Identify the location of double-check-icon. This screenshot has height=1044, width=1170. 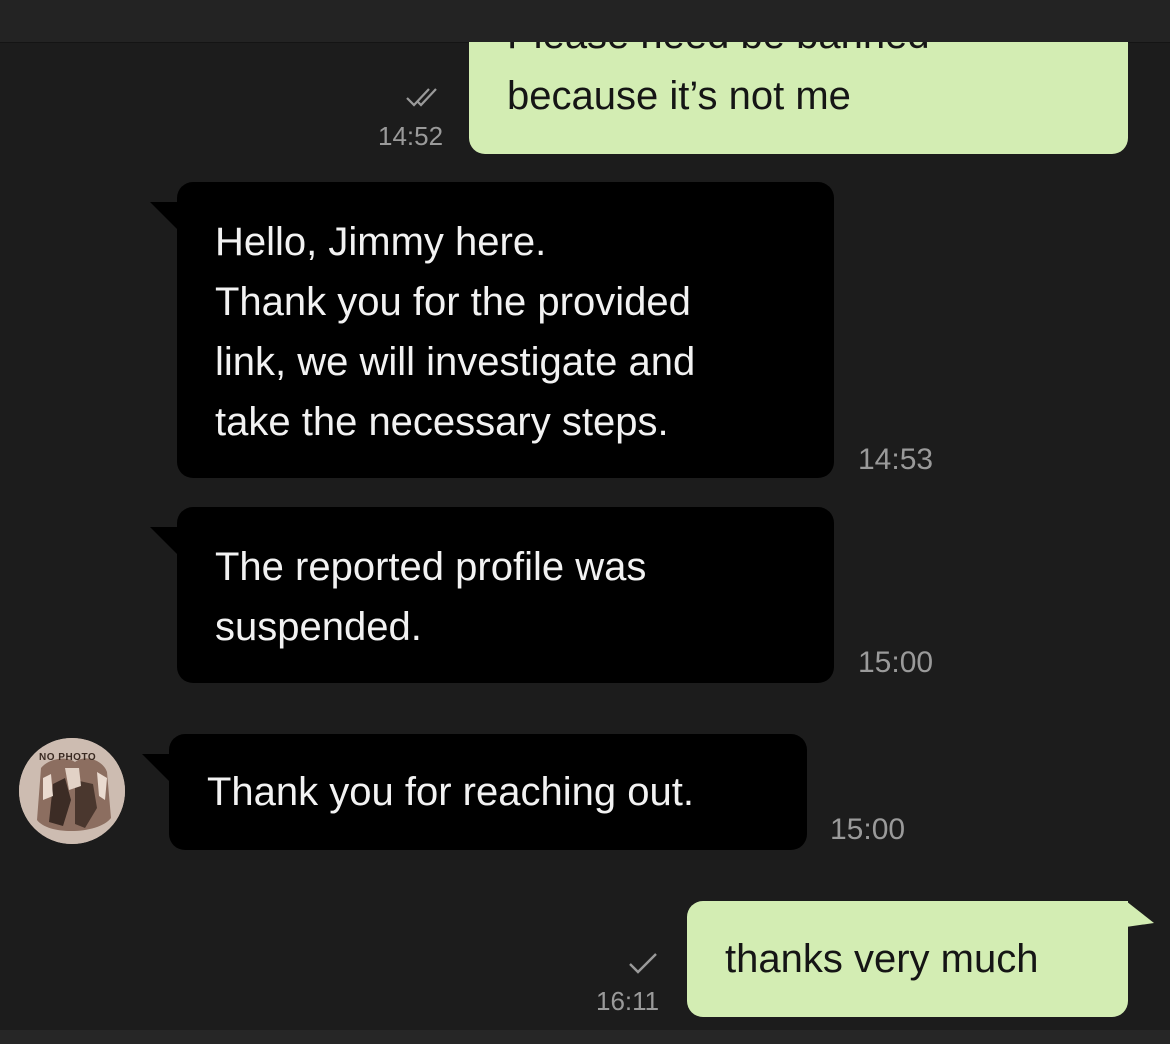
(425, 100).